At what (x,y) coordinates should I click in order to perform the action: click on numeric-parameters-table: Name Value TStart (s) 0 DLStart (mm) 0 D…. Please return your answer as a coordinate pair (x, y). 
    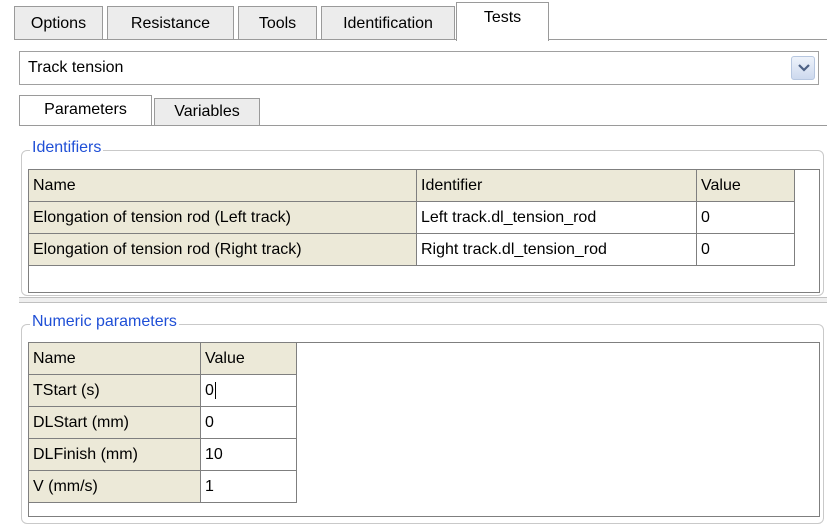
    Looking at the image, I should click on (162, 422).